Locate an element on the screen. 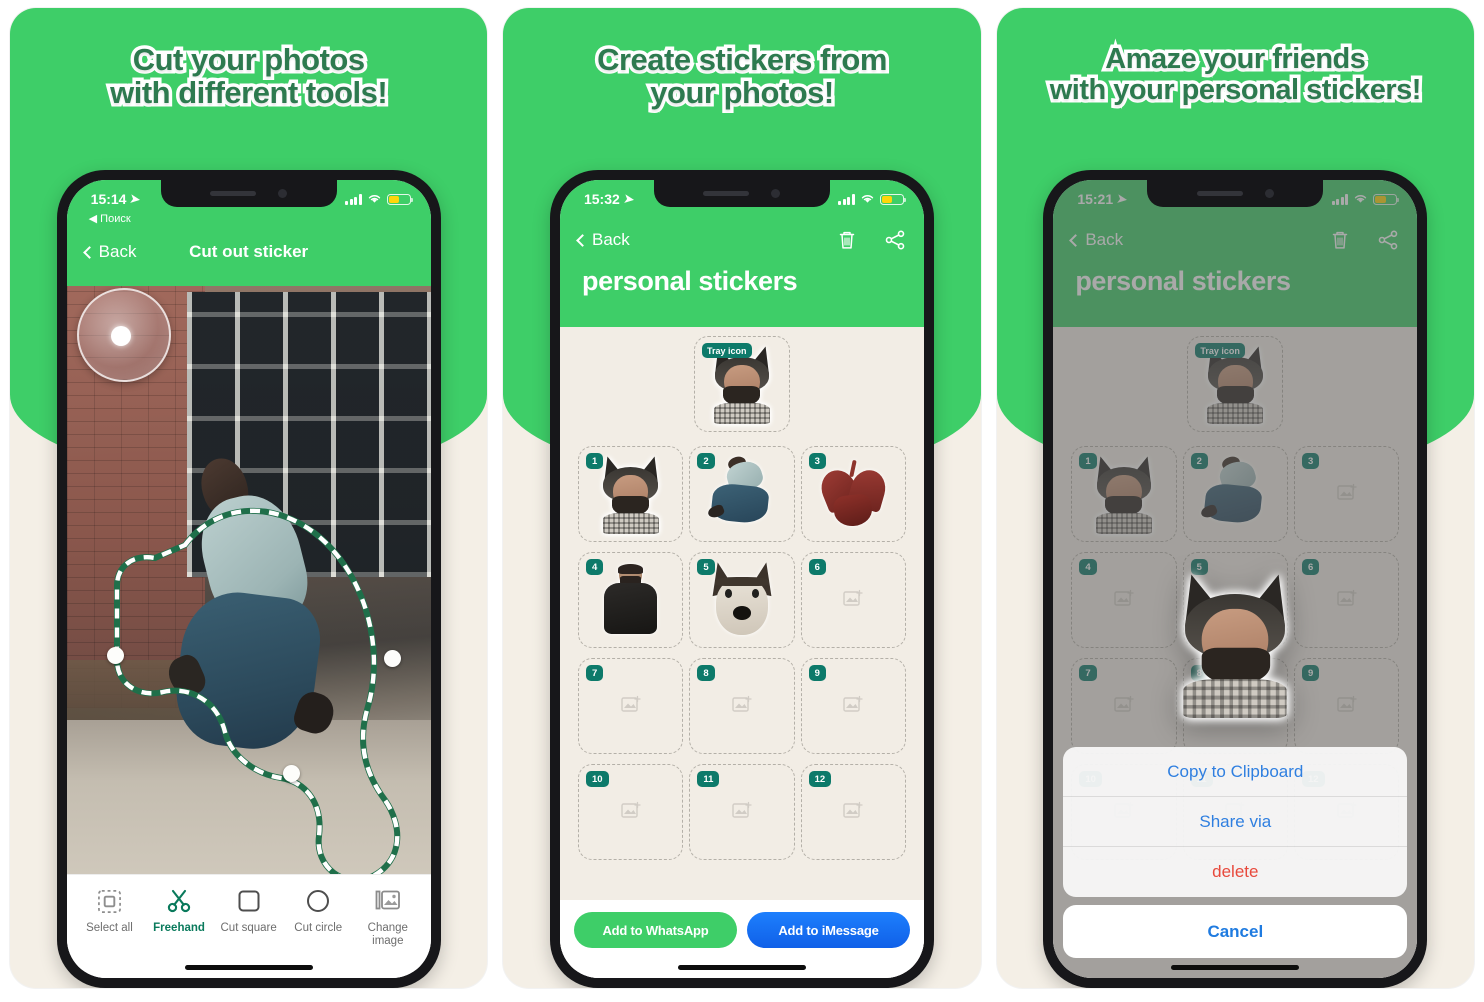 This screenshot has height=1002, width=1484. sticker-slot-grid: 1 is located at coordinates (742, 651).